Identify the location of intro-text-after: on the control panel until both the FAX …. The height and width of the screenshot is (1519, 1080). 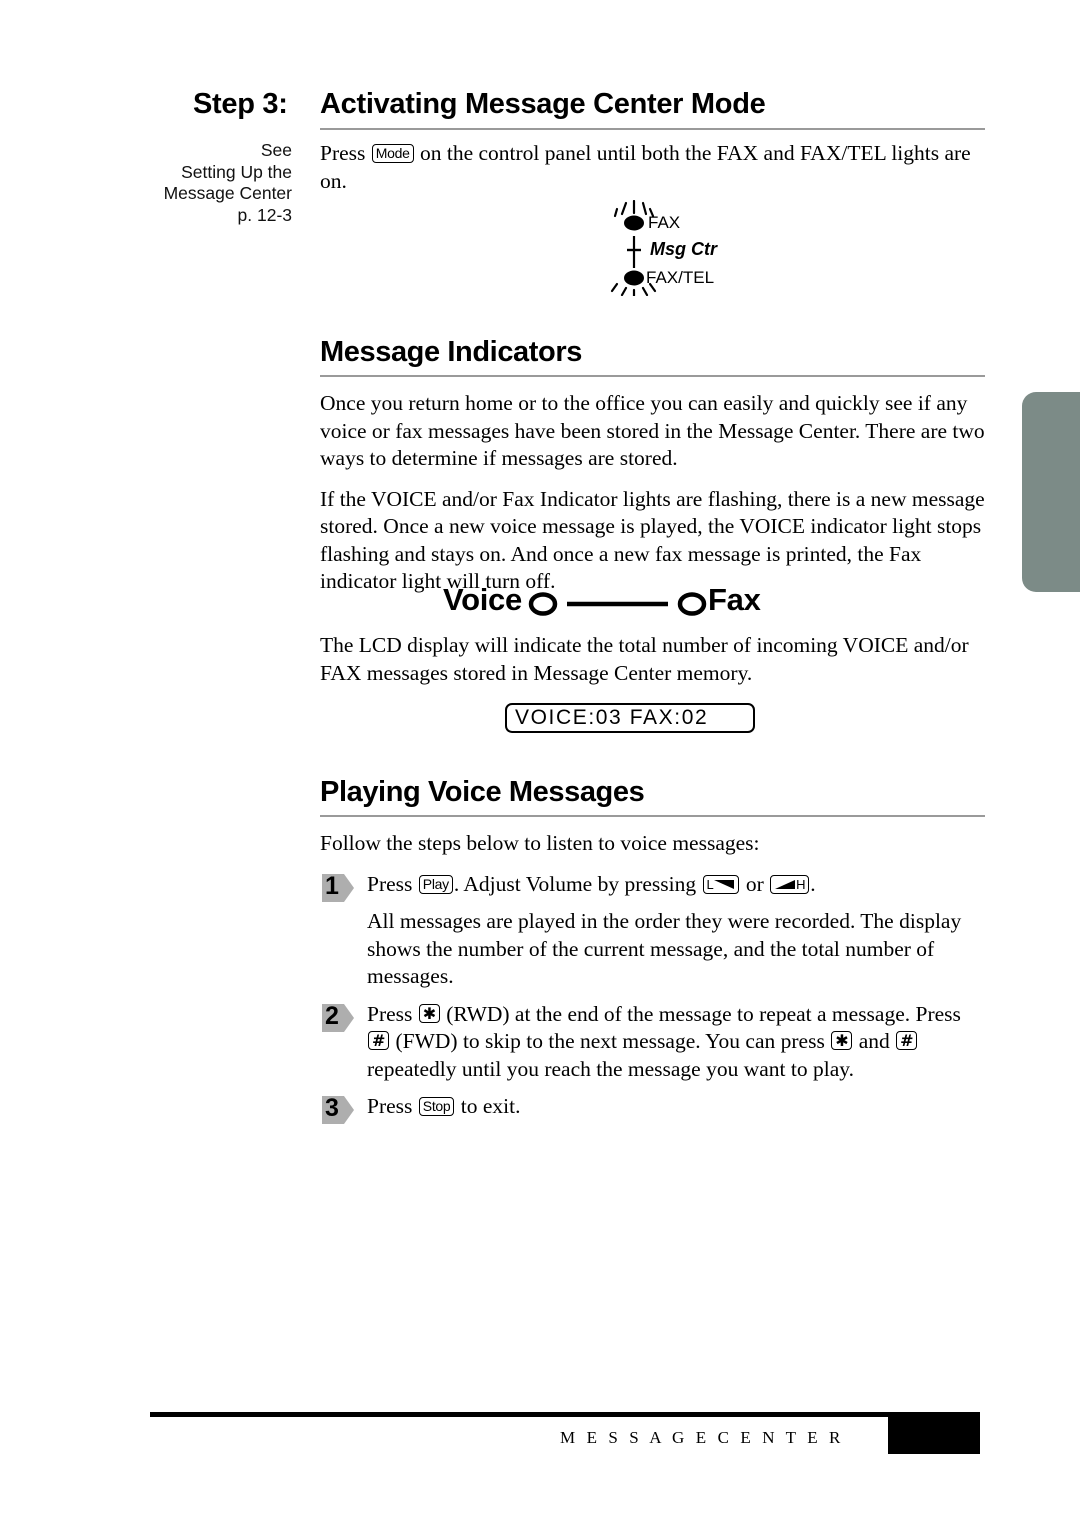
(645, 167).